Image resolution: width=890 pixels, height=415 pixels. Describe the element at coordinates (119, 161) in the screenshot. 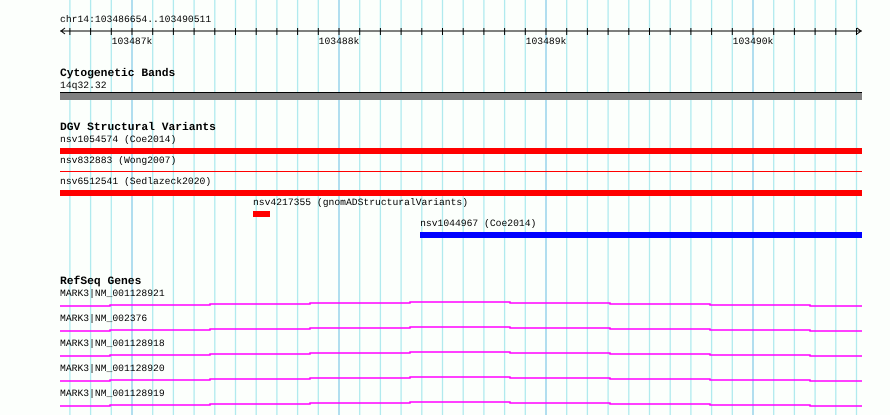

I see `variant-label: nsv832883 (Wong2007)` at that location.